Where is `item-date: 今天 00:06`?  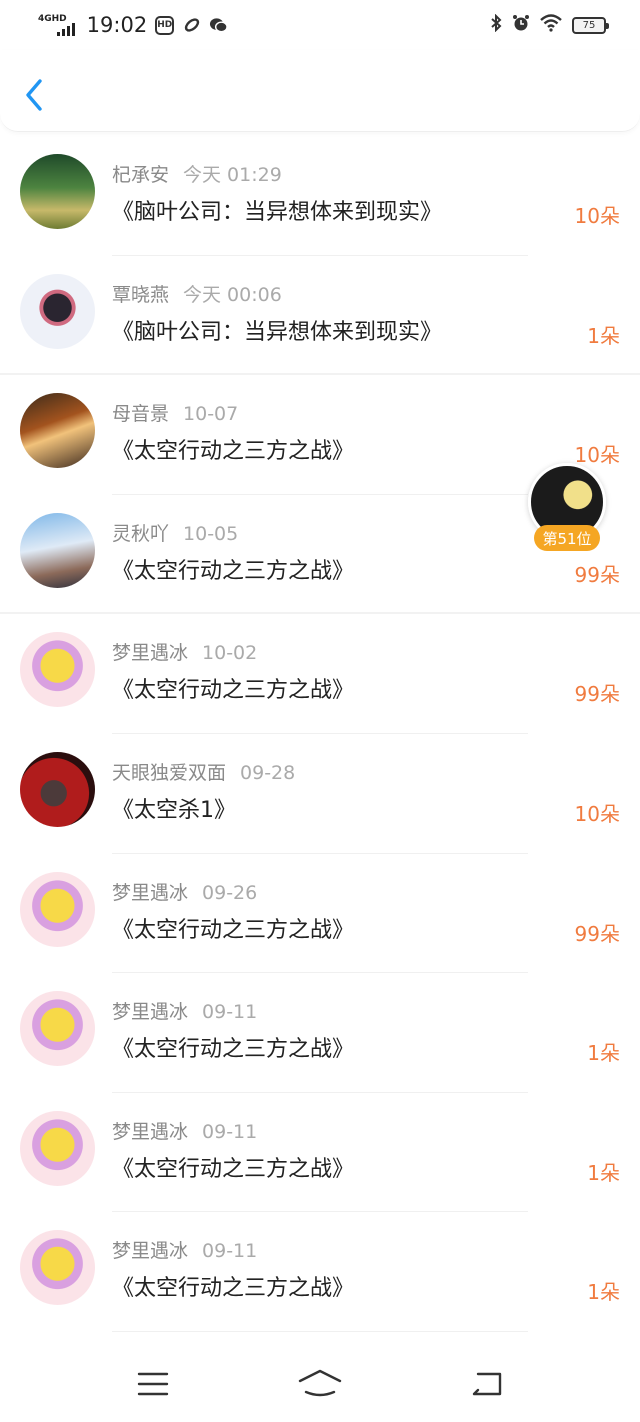
item-date: 今天 00:06 is located at coordinates (232, 294).